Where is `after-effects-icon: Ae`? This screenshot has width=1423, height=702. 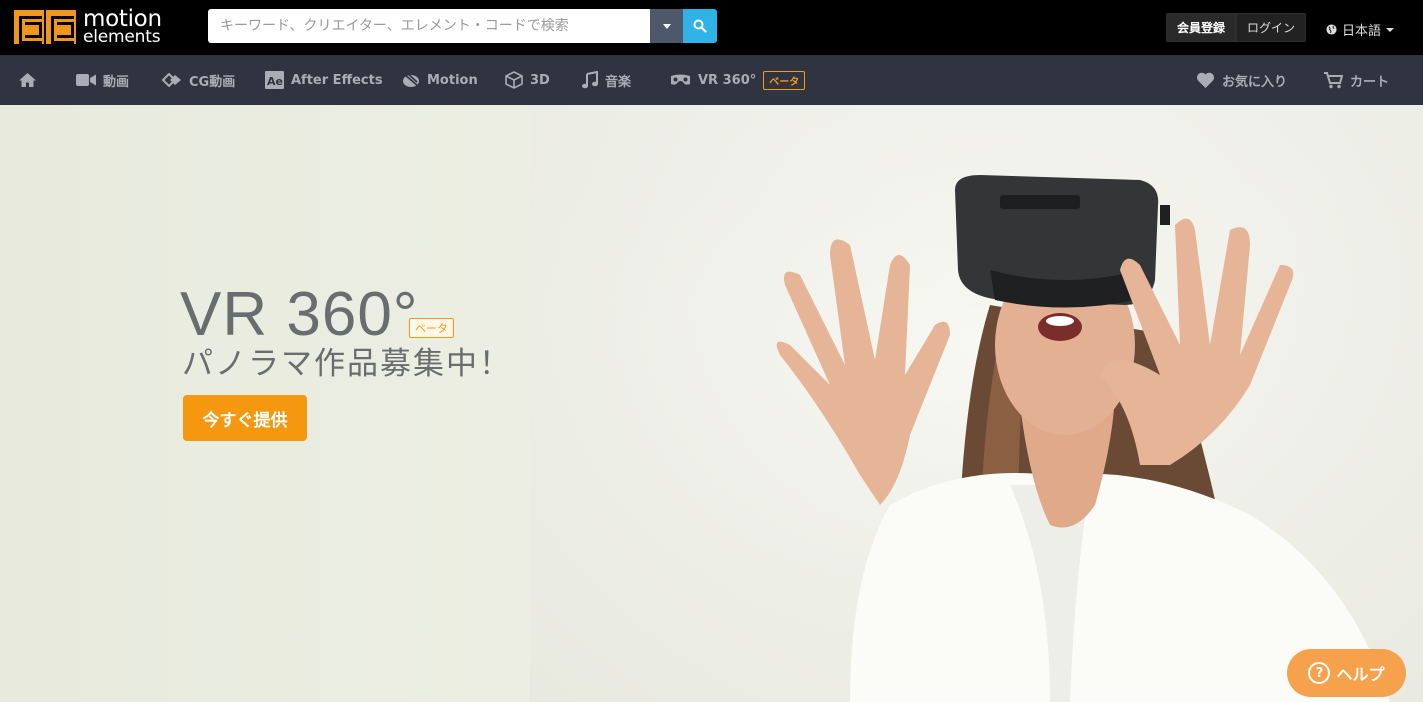 after-effects-icon: Ae is located at coordinates (274, 80).